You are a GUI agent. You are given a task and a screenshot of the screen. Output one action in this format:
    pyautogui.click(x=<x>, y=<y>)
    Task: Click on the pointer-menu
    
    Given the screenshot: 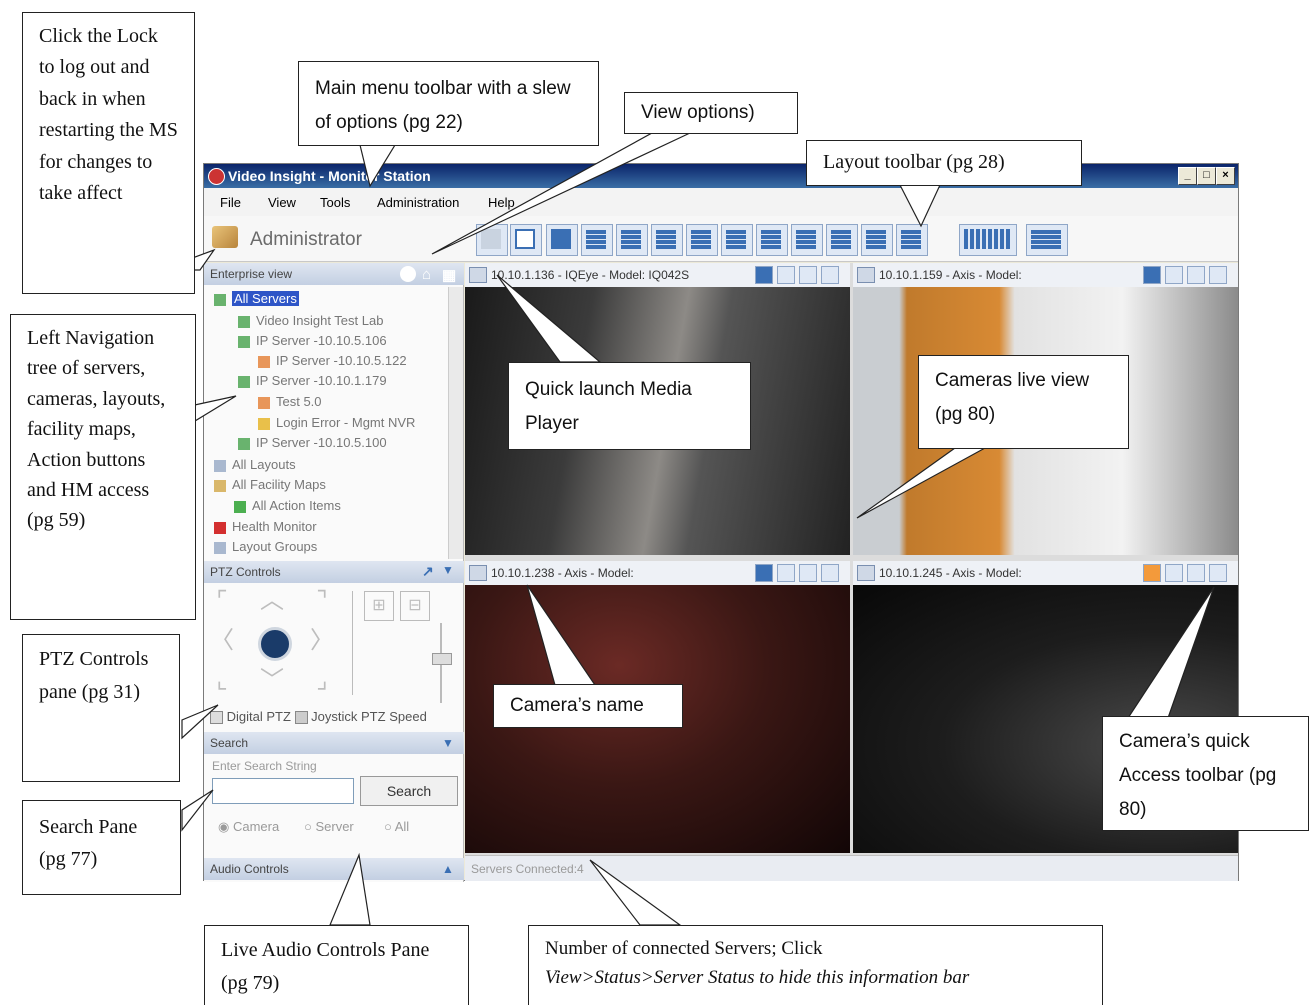 What is the action you would take?
    pyautogui.click(x=378, y=166)
    